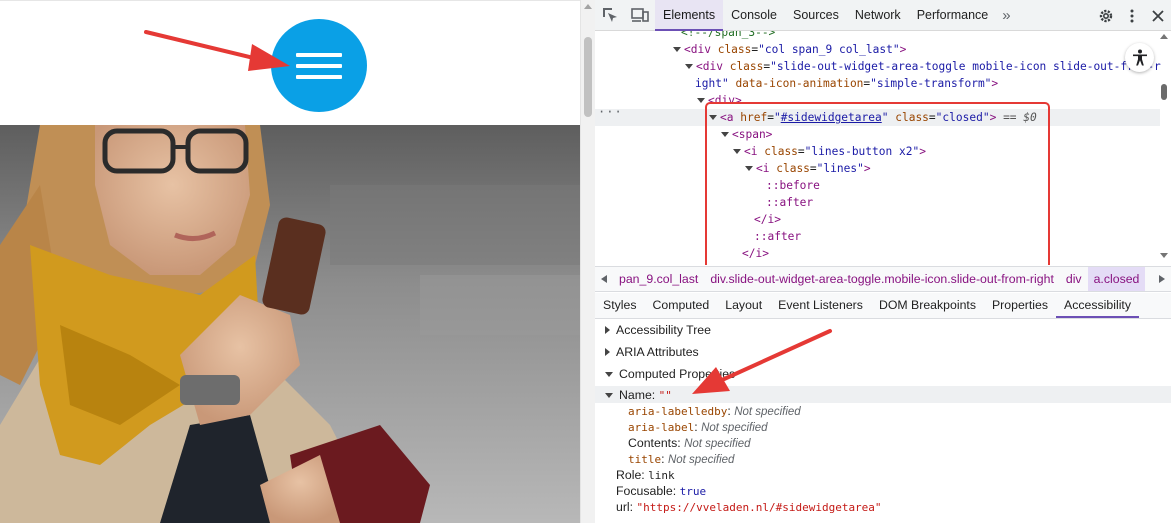  Describe the element at coordinates (1158, 15) in the screenshot. I see `close-icon` at that location.